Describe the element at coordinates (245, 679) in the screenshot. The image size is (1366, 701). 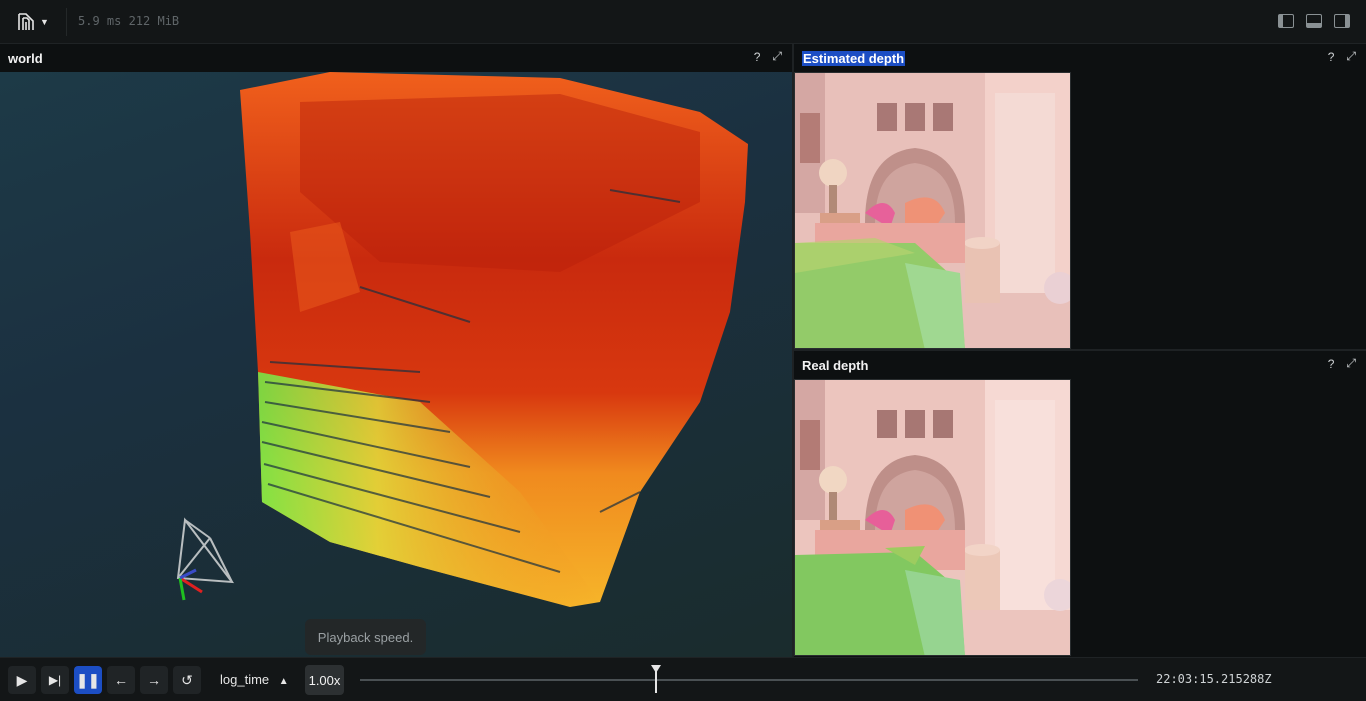
I see `timeline-name: log_time` at that location.